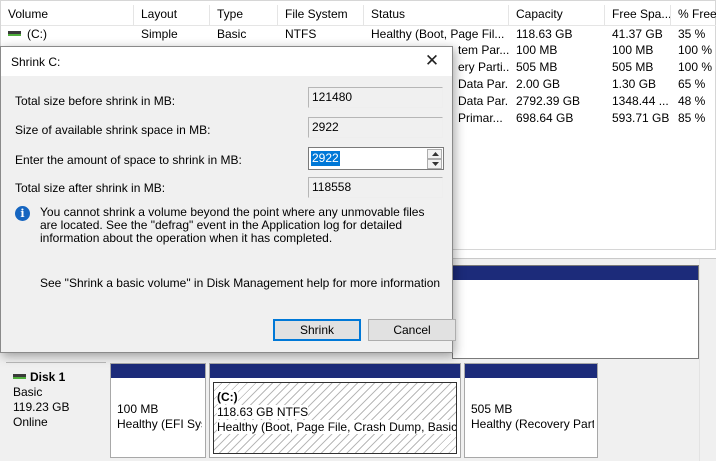  I want to click on info-icon: i, so click(22, 213).